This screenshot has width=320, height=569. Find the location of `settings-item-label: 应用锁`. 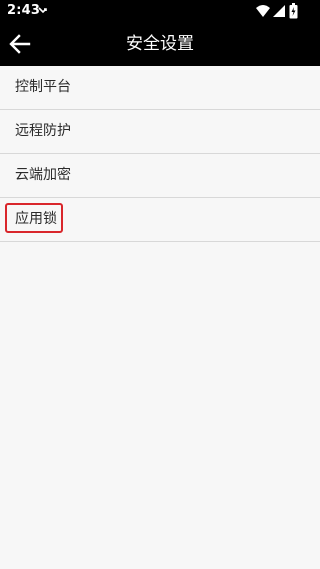

settings-item-label: 应用锁 is located at coordinates (36, 219).